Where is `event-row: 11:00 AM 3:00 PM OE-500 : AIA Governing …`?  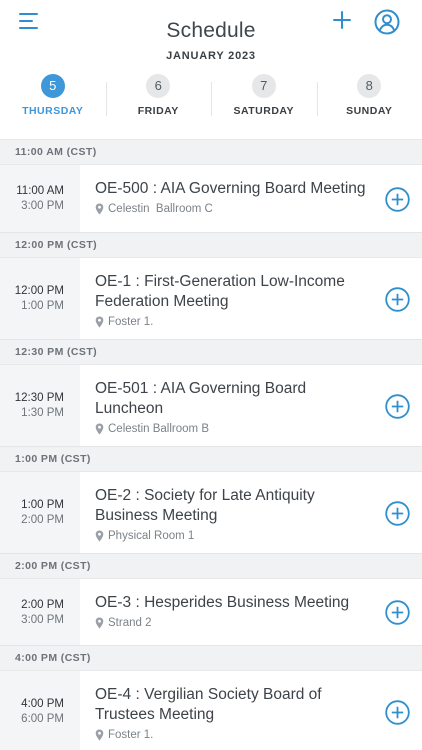
event-row: 11:00 AM 3:00 PM OE-500 : AIA Governing … is located at coordinates (211, 199).